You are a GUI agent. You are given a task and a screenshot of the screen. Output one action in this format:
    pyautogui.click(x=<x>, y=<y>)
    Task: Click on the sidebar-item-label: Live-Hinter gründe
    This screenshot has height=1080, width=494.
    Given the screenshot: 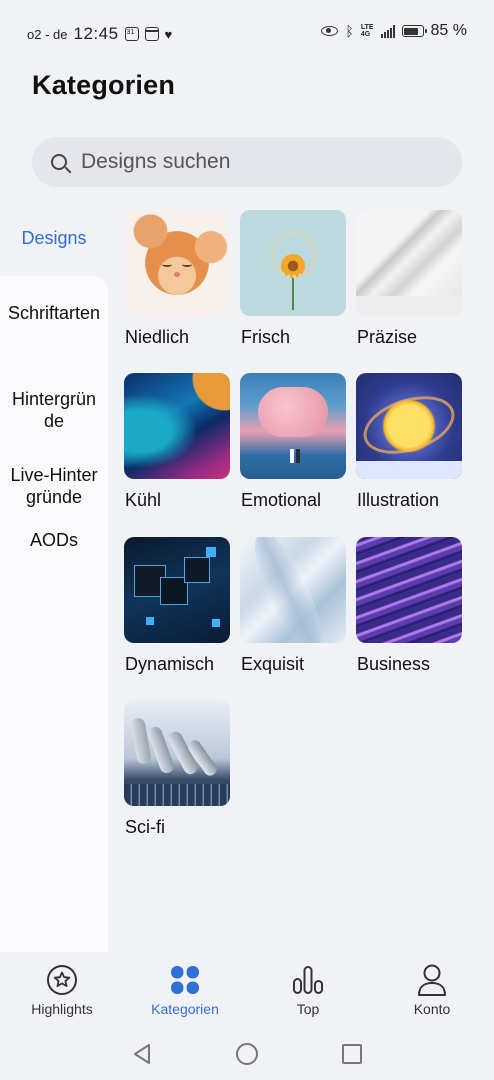 What is the action you would take?
    pyautogui.click(x=54, y=486)
    